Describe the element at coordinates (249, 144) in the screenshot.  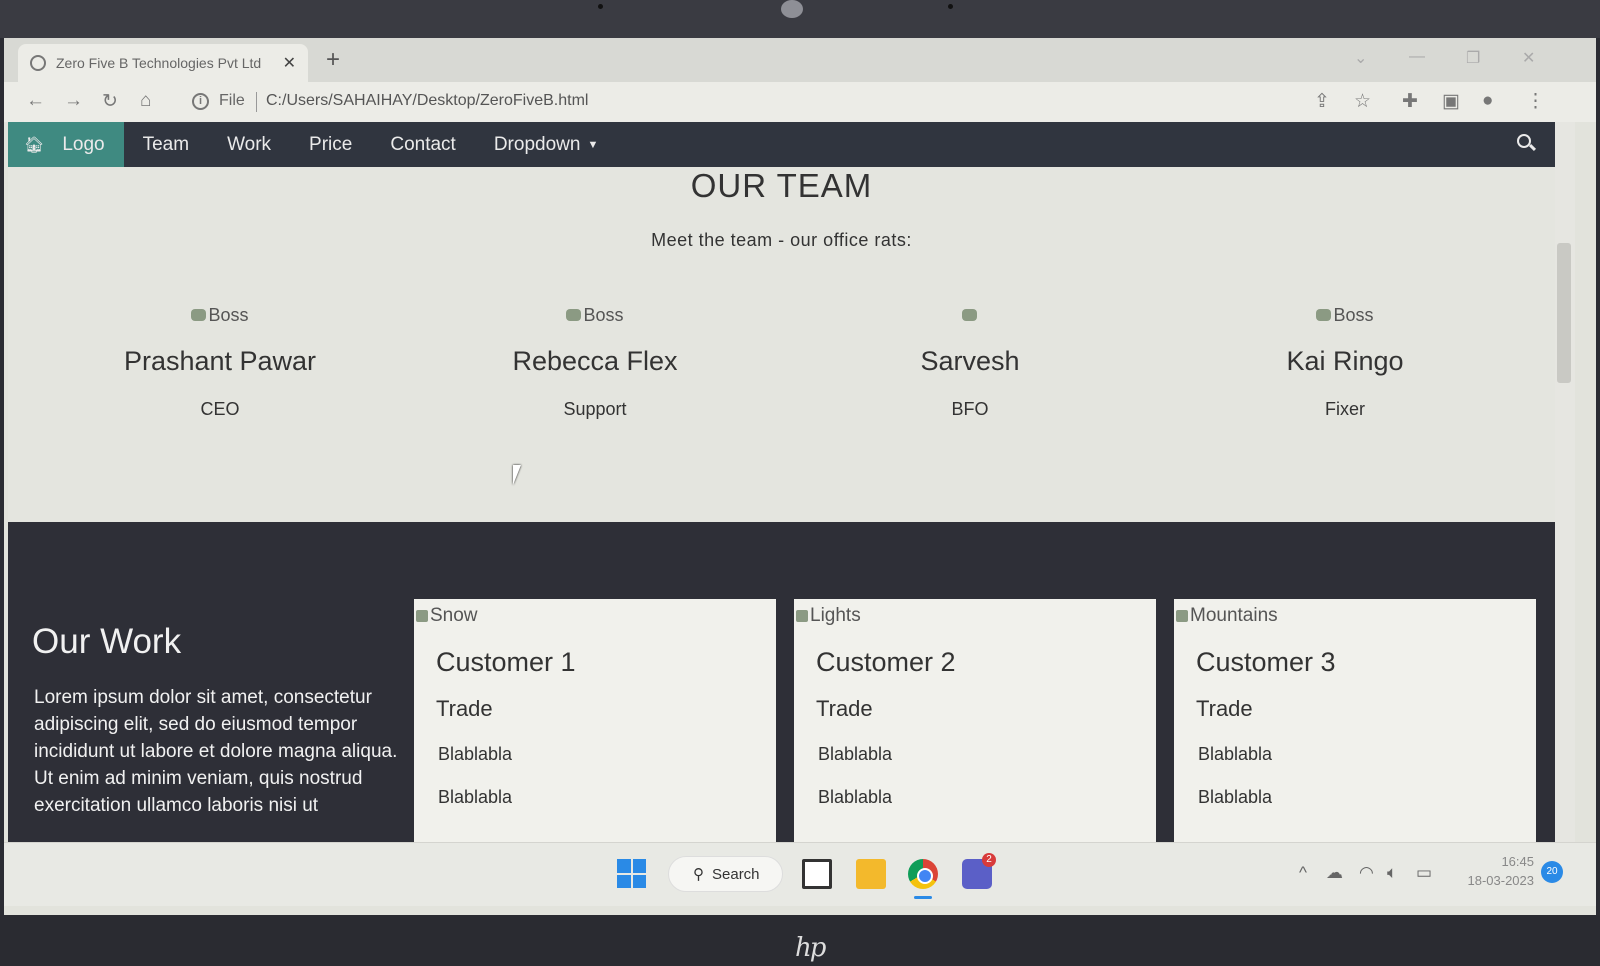
I see `nav-work: Work` at that location.